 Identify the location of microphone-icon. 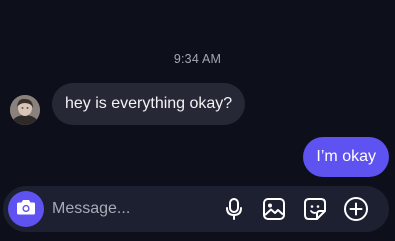
(234, 209).